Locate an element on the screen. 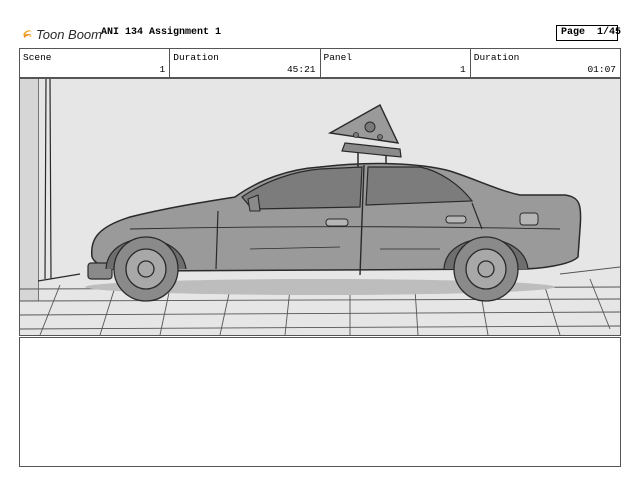 Image resolution: width=640 pixels, height=496 pixels. logo-swirl-icon is located at coordinates (27, 34).